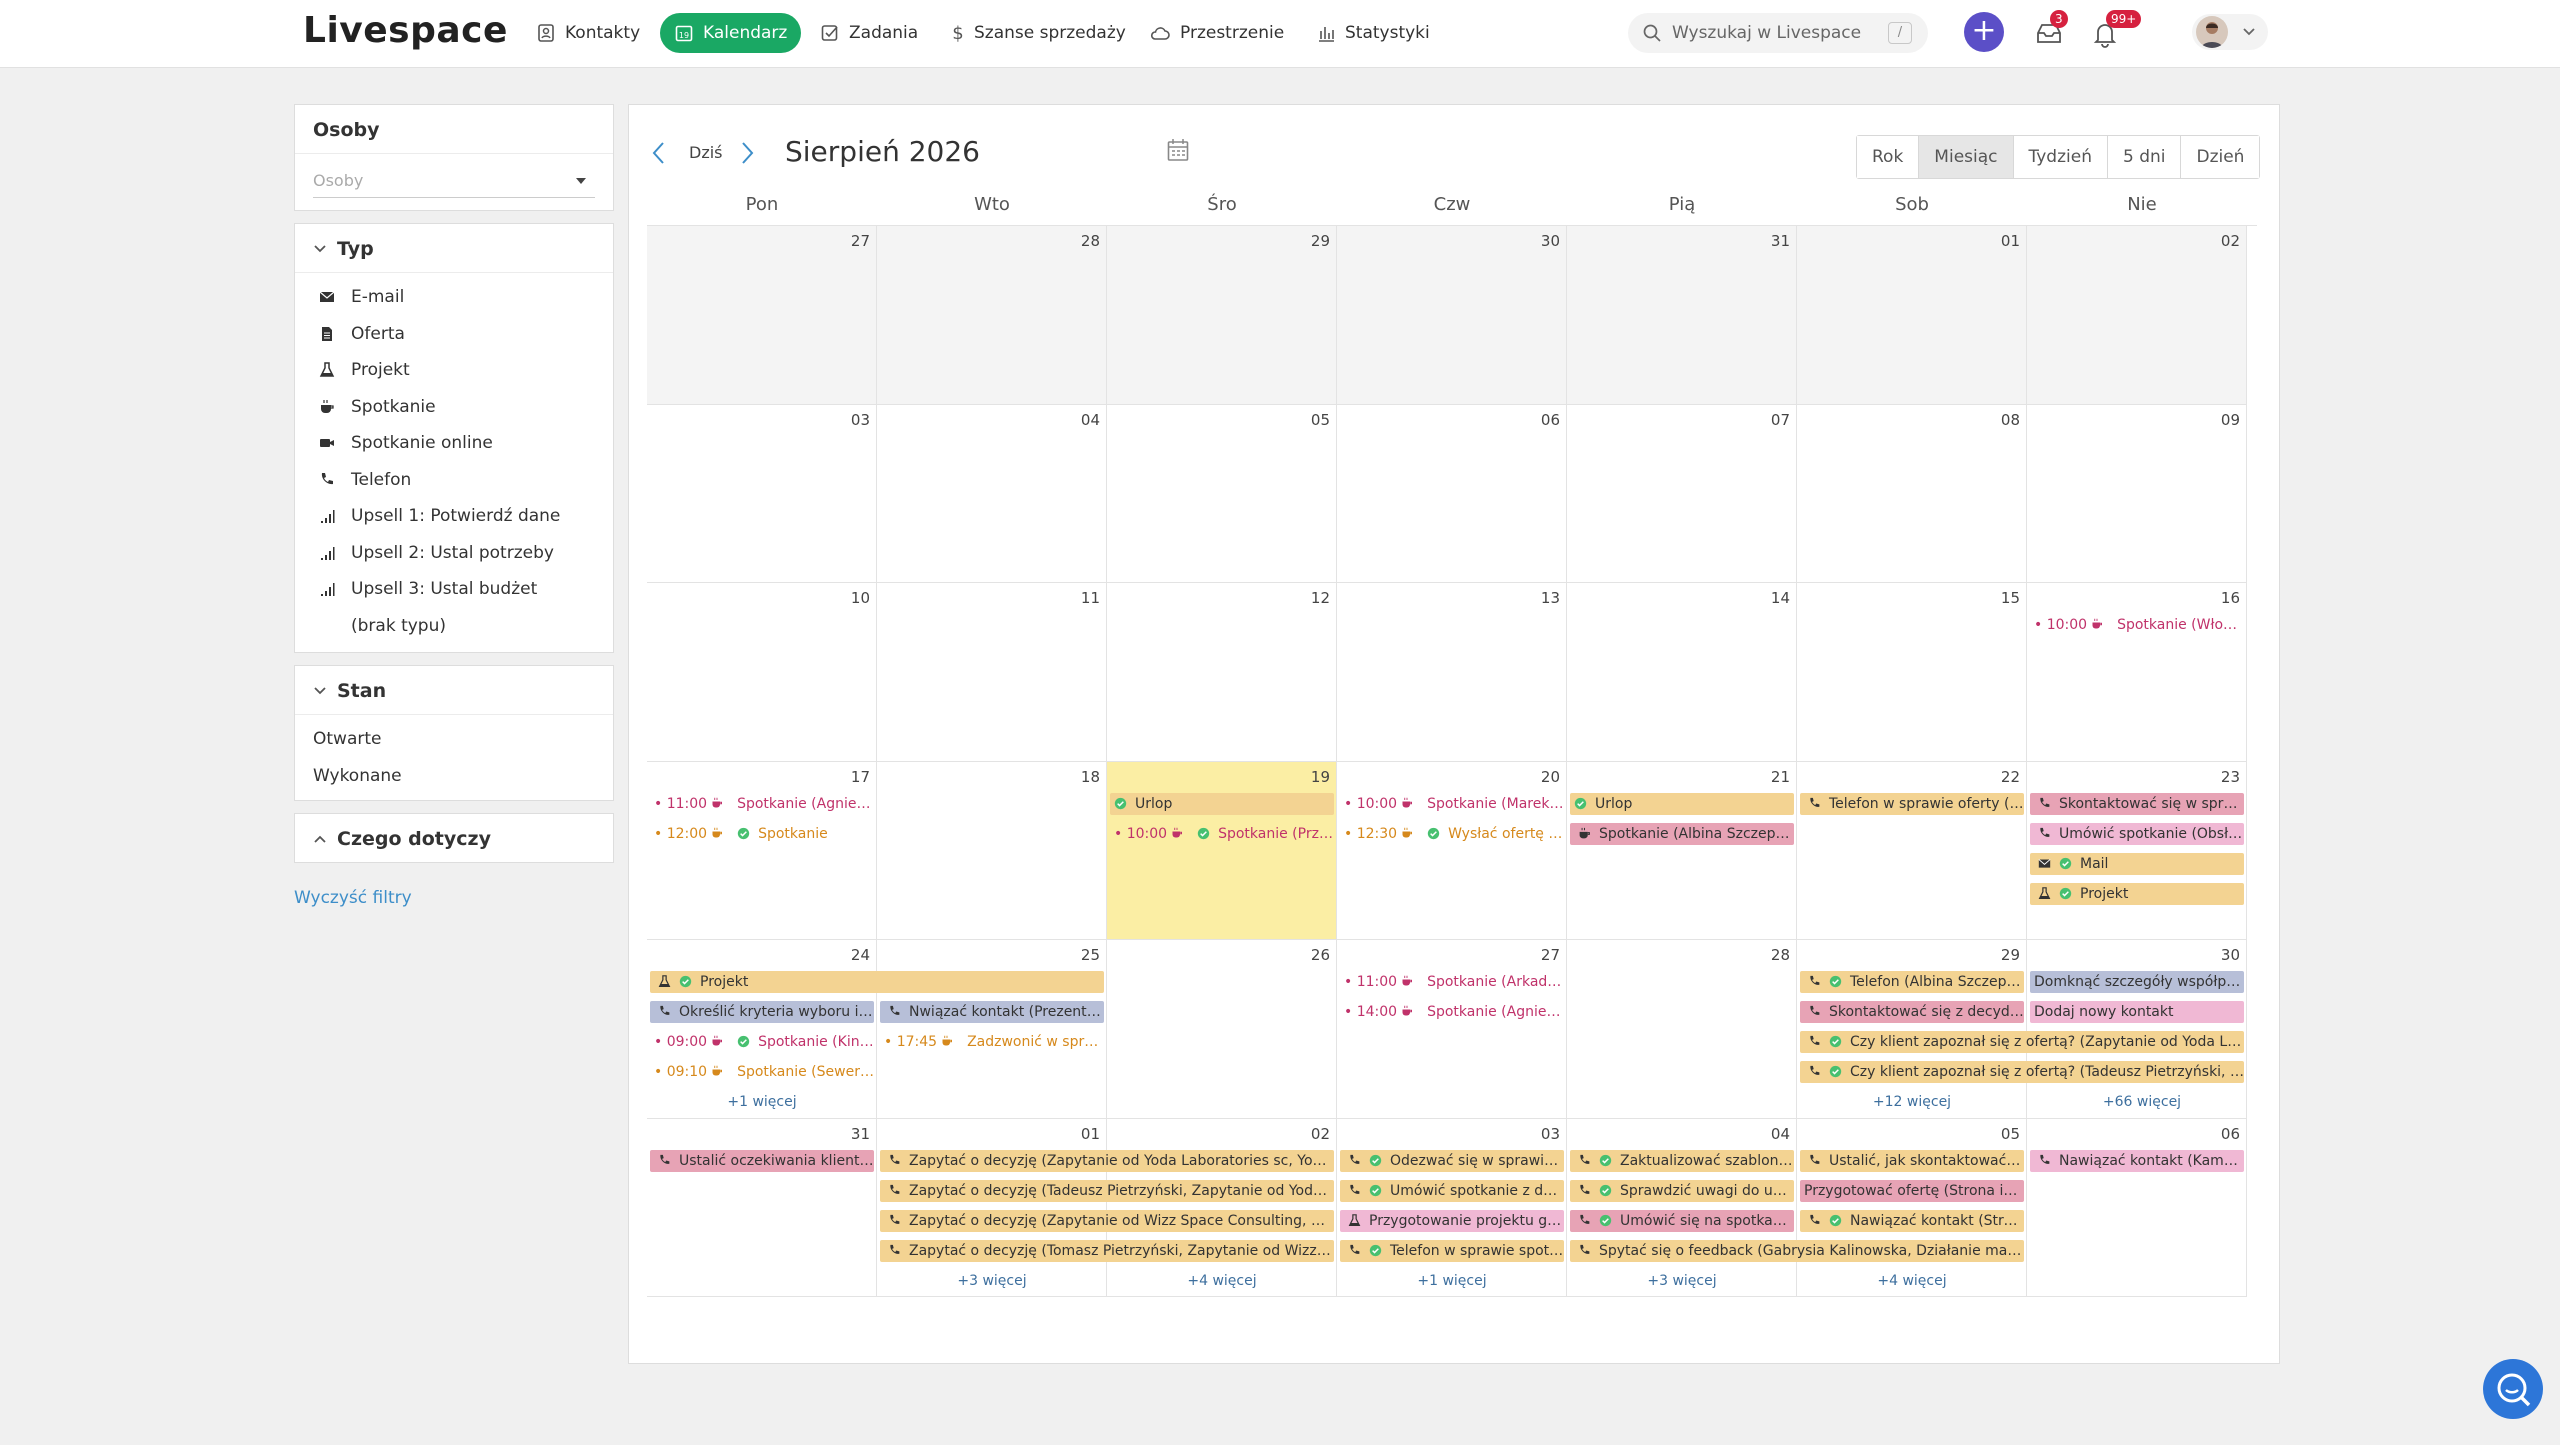  I want to click on nav-calendar: 19 Kalendarz, so click(731, 33).